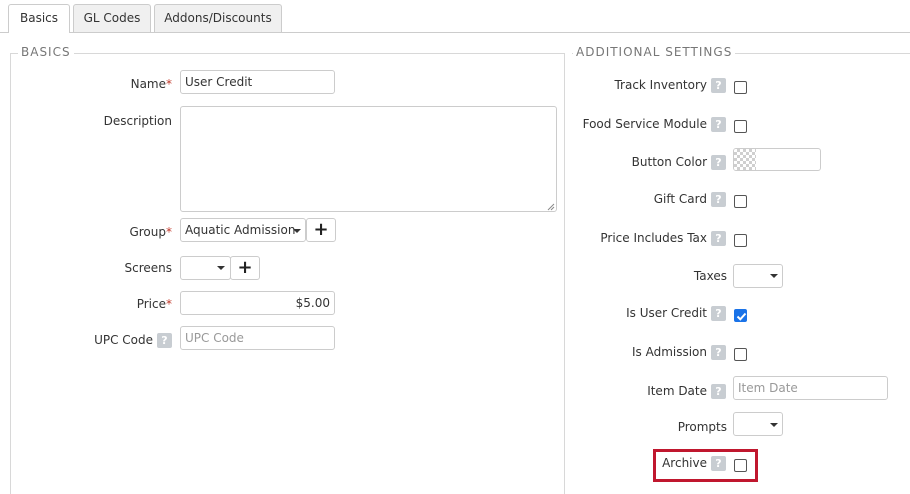  I want to click on description-textarea, so click(368, 159).